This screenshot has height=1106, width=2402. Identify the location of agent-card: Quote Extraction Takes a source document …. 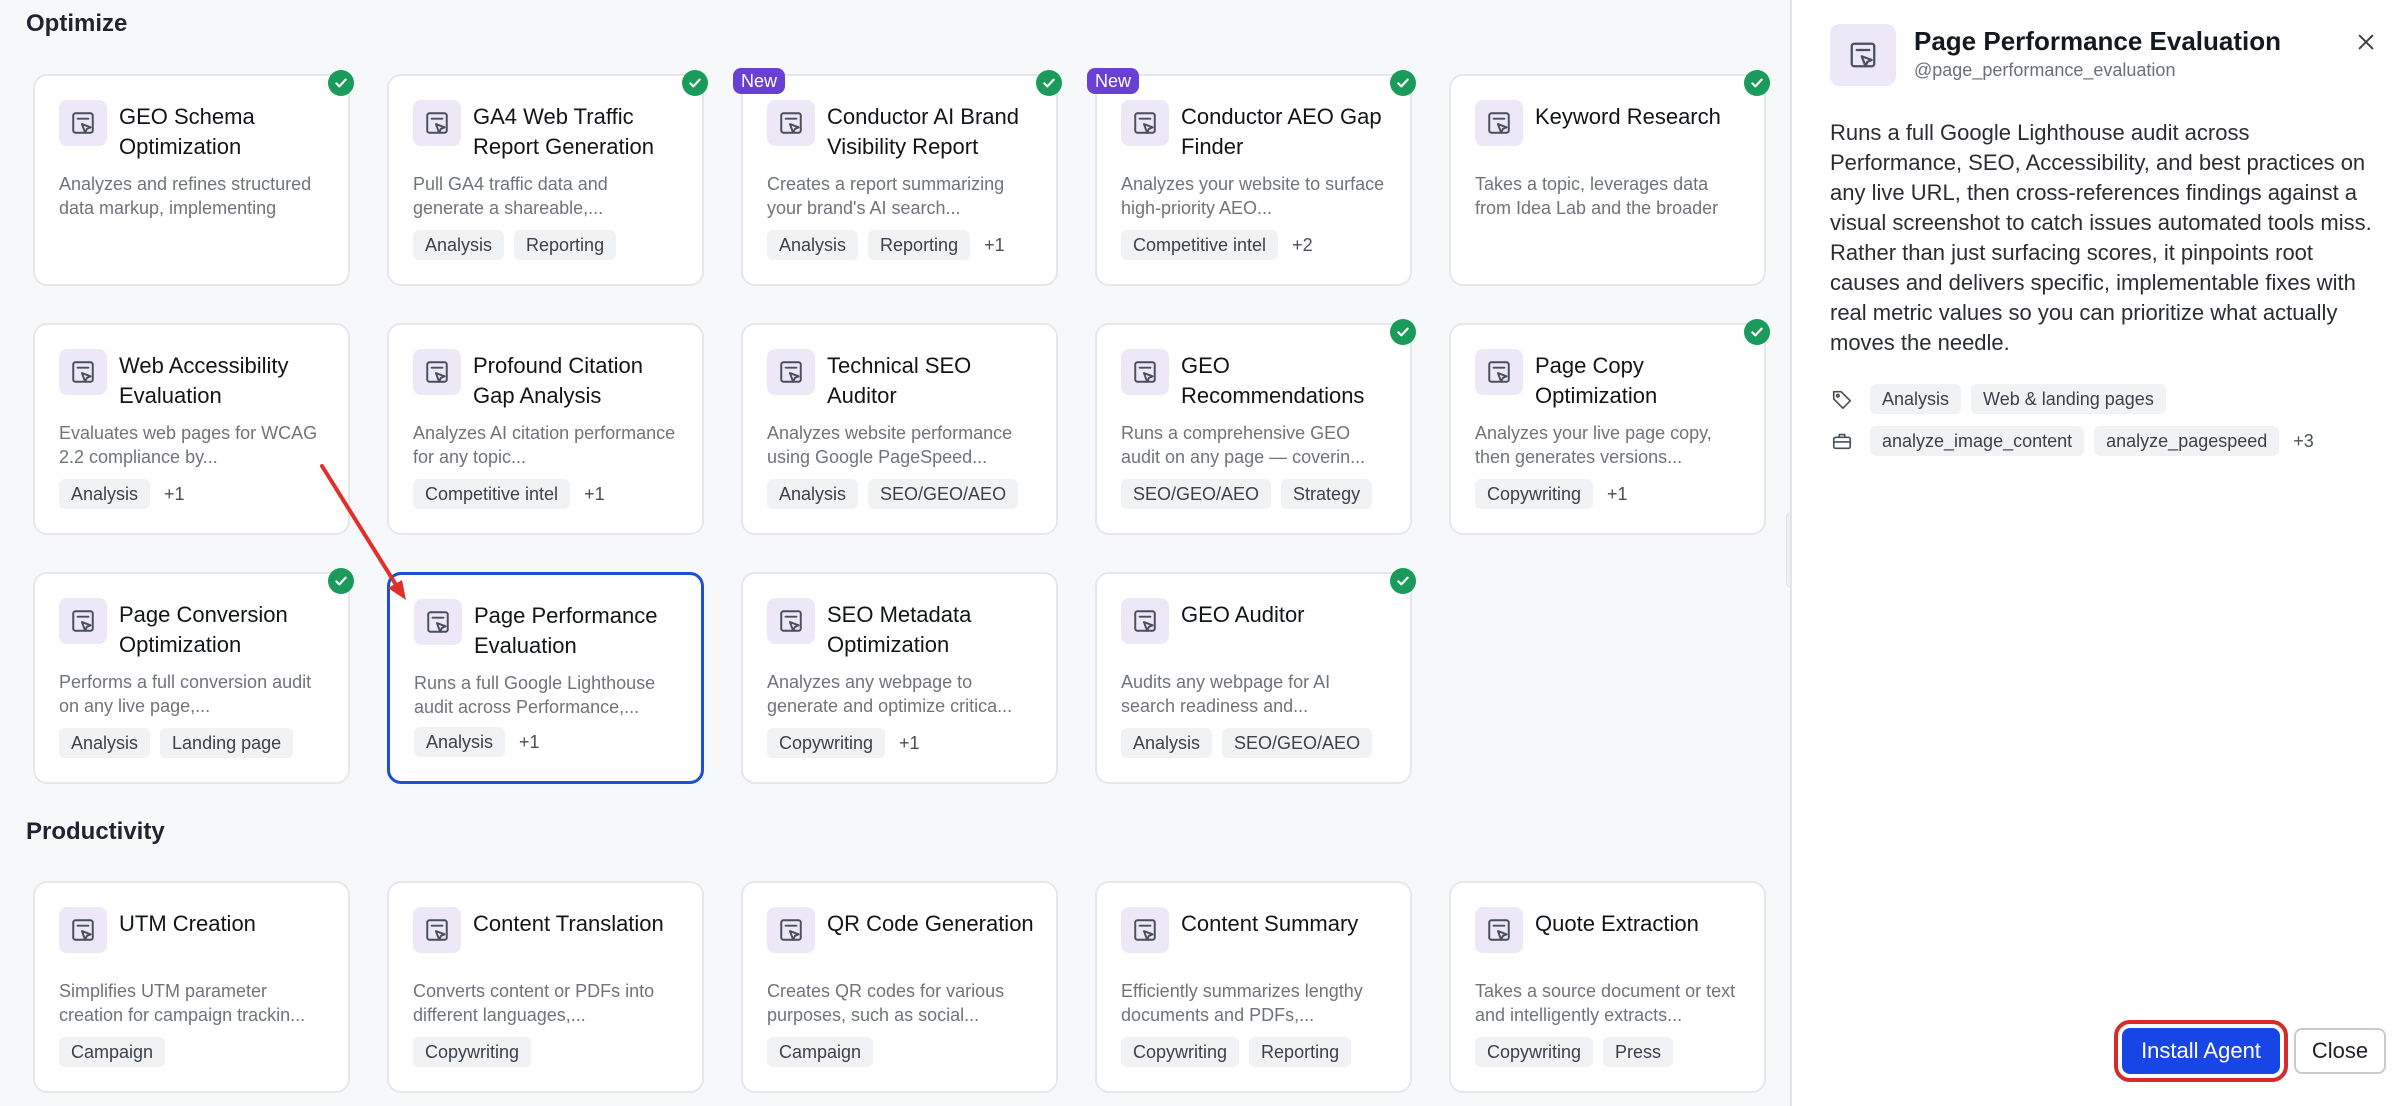
(1607, 987).